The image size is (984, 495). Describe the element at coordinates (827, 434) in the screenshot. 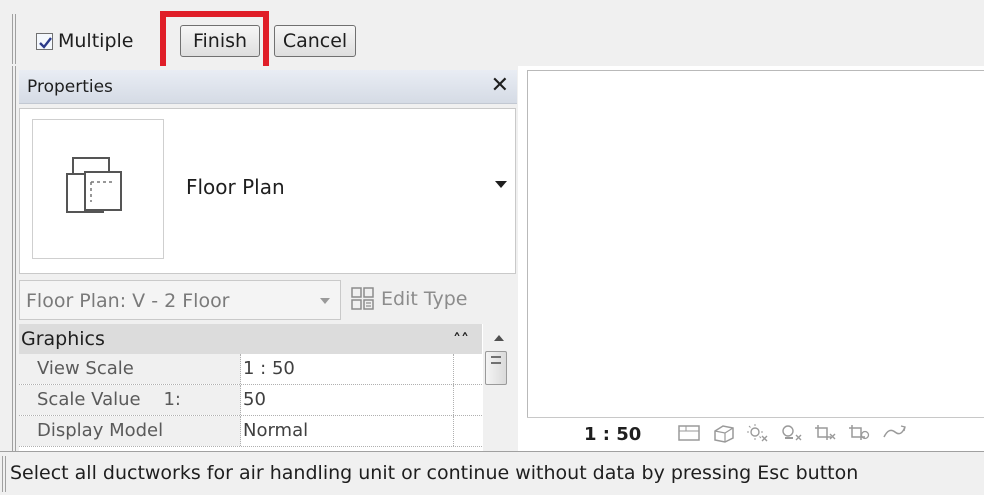

I see `crop-icon` at that location.